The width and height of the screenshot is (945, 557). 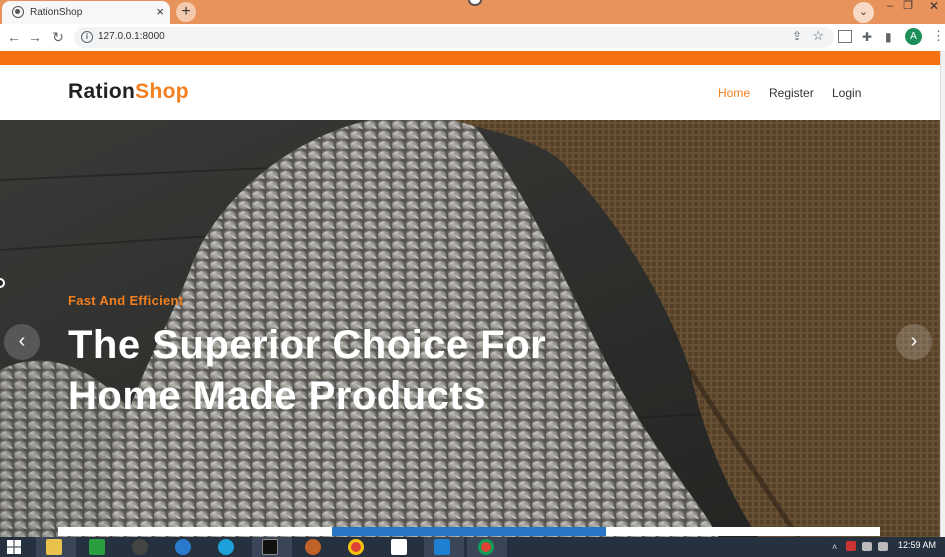 What do you see at coordinates (56, 12) in the screenshot?
I see `tab-title: RationShop` at bounding box center [56, 12].